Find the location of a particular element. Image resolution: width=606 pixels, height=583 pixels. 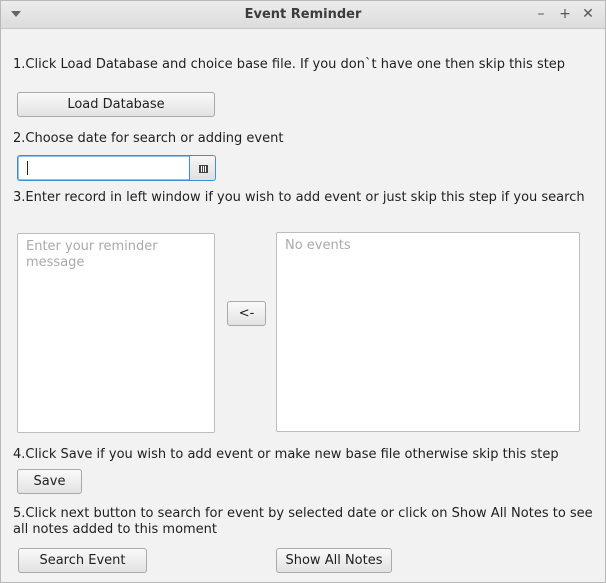

calendar-button is located at coordinates (202, 168).